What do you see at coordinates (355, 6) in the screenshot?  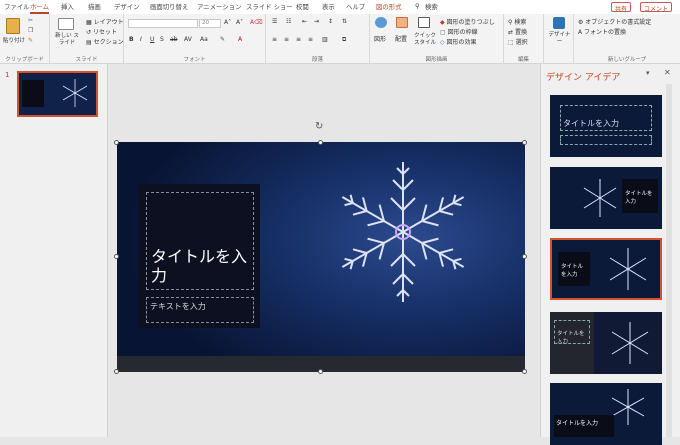 I see `tab-help: ヘルプ` at bounding box center [355, 6].